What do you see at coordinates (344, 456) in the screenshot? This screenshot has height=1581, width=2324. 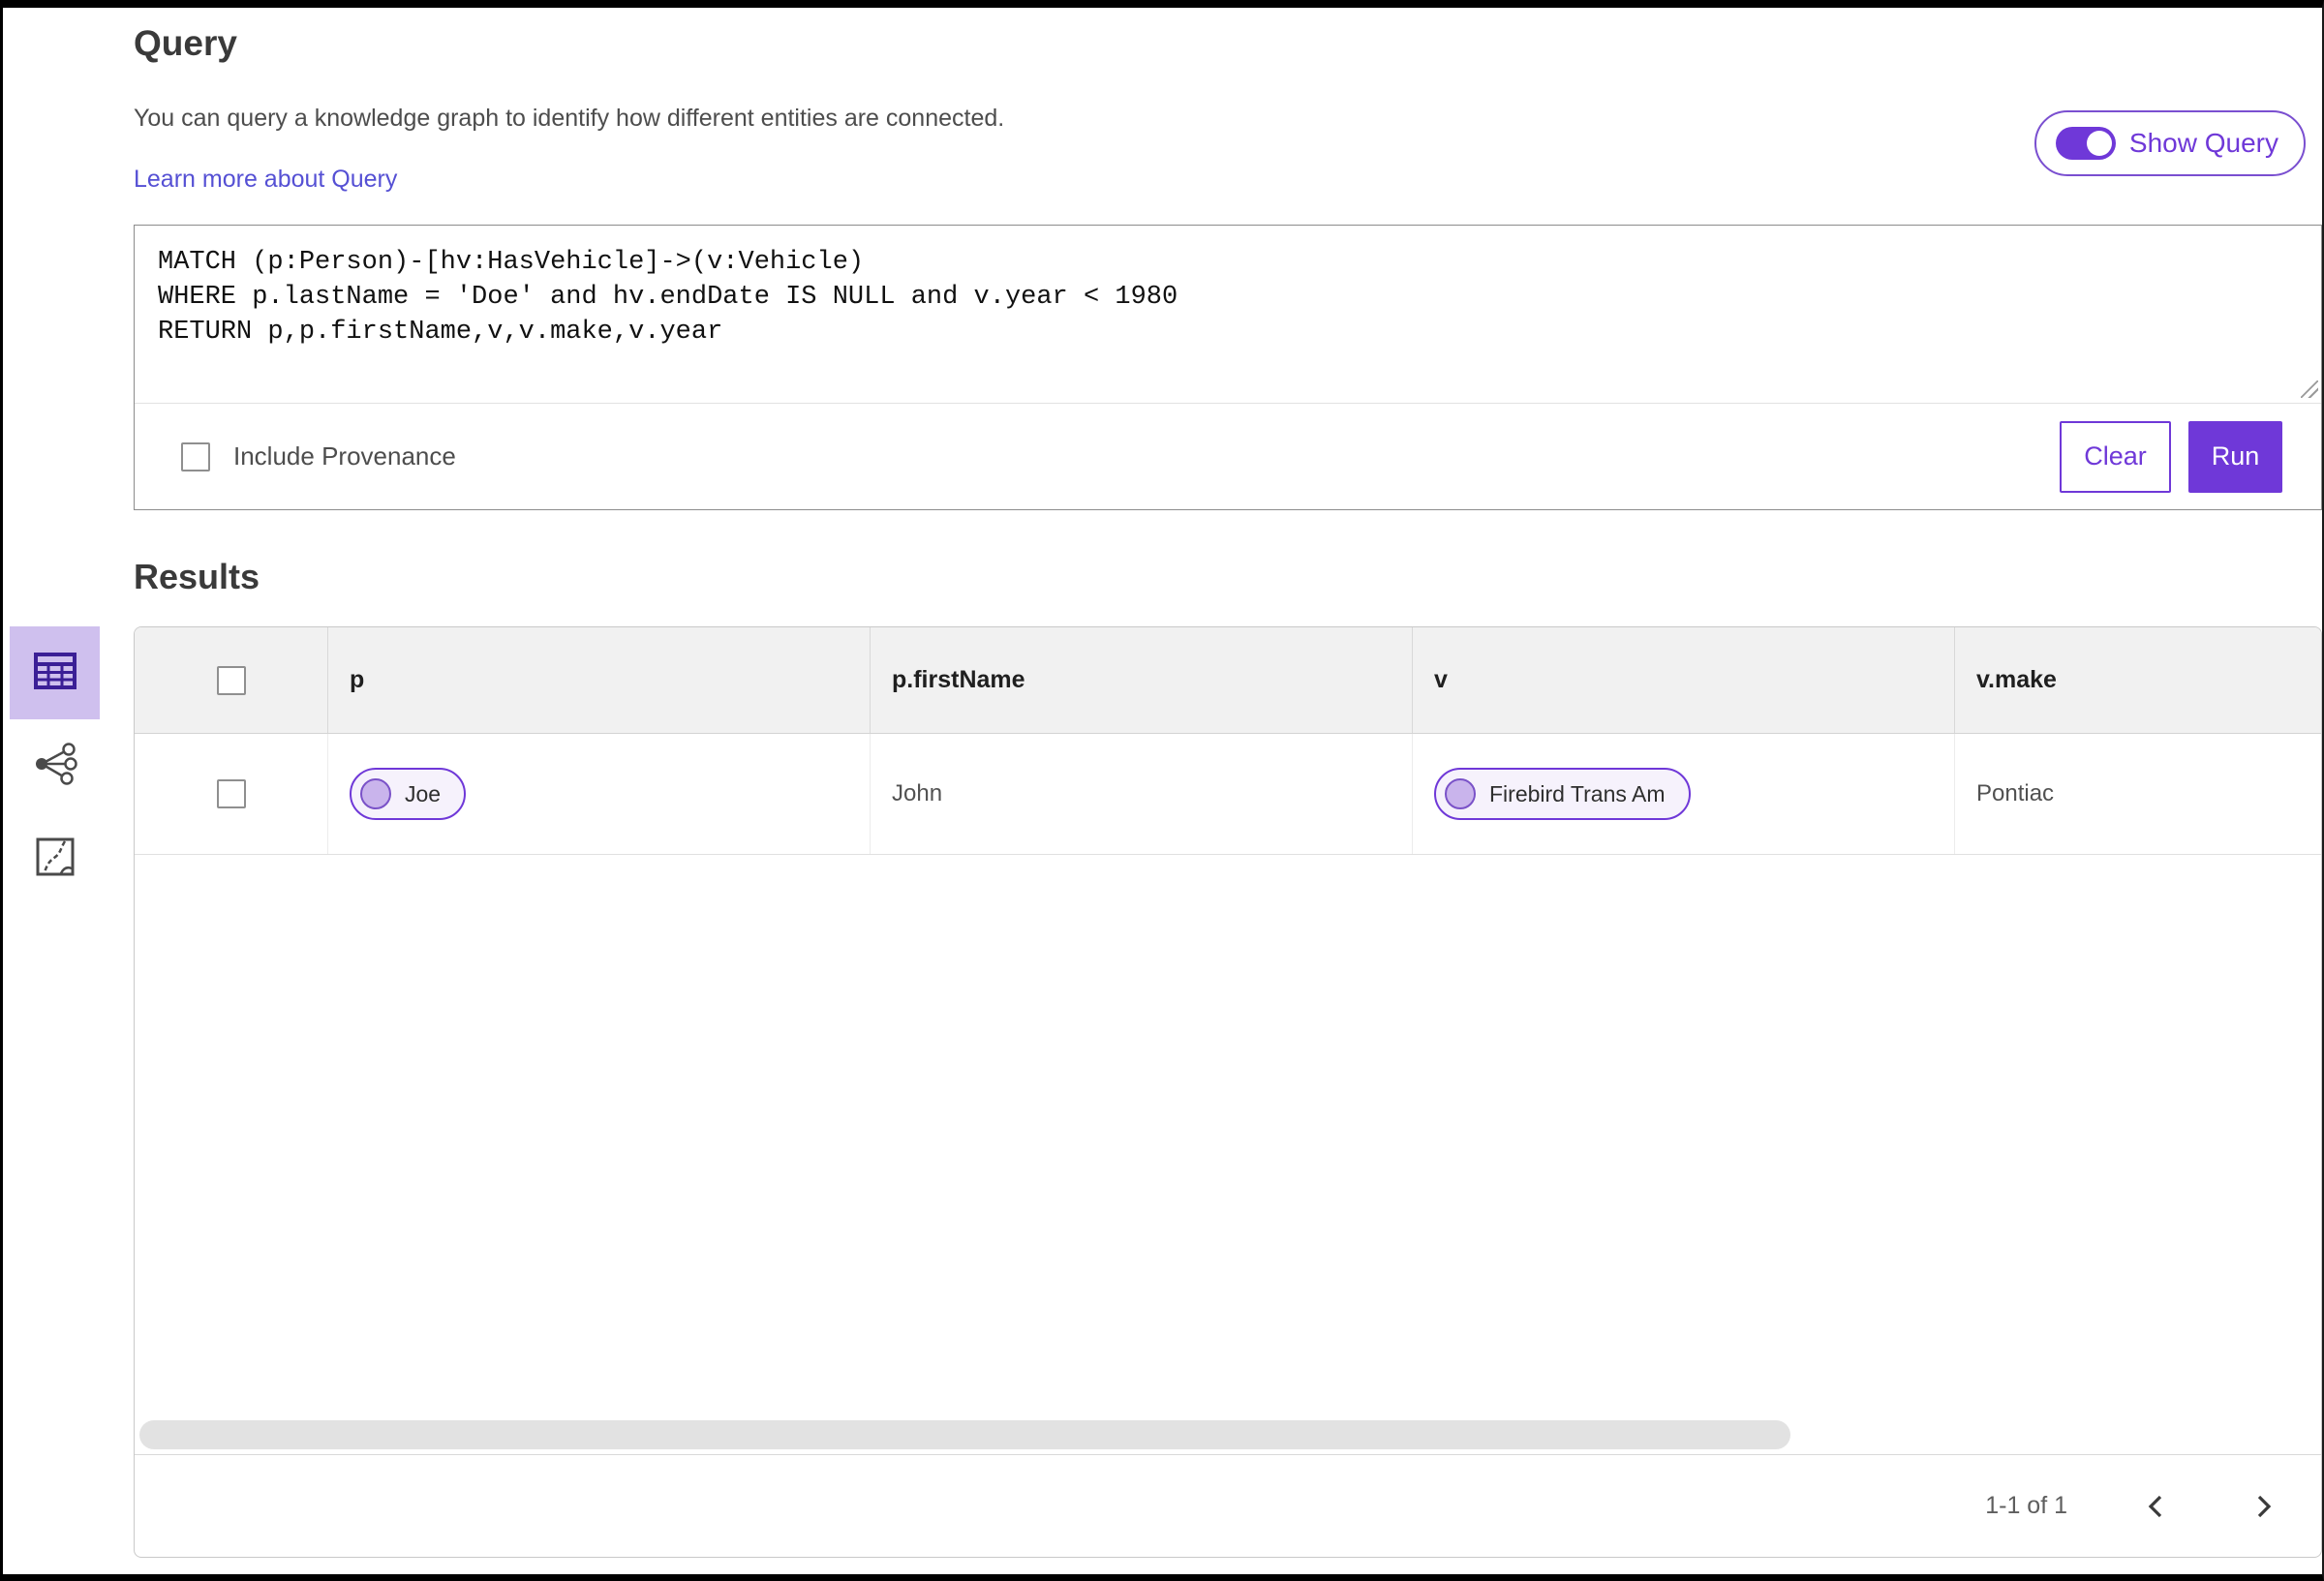 I see `include-provenance-label: Include Provenance` at bounding box center [344, 456].